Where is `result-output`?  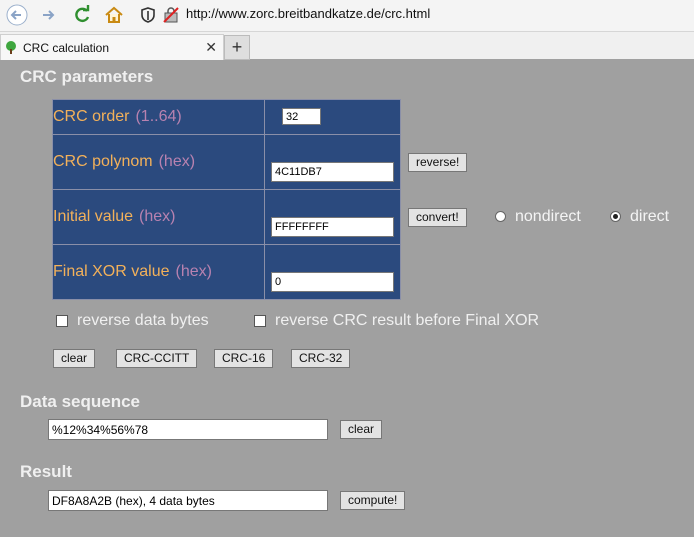
result-output is located at coordinates (188, 500).